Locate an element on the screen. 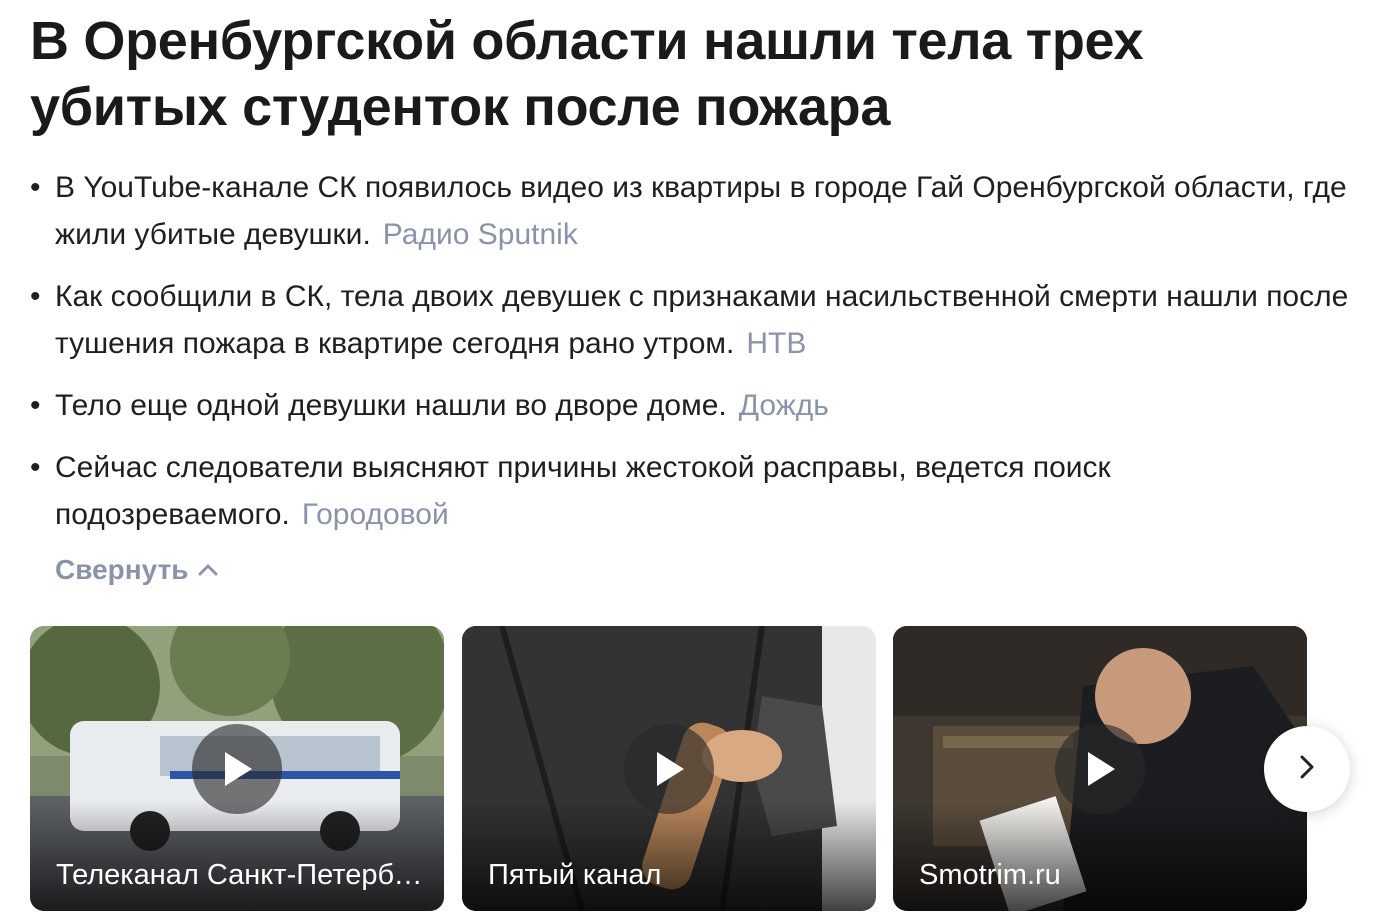 The height and width of the screenshot is (921, 1382). carousel-next-button is located at coordinates (1307, 769).